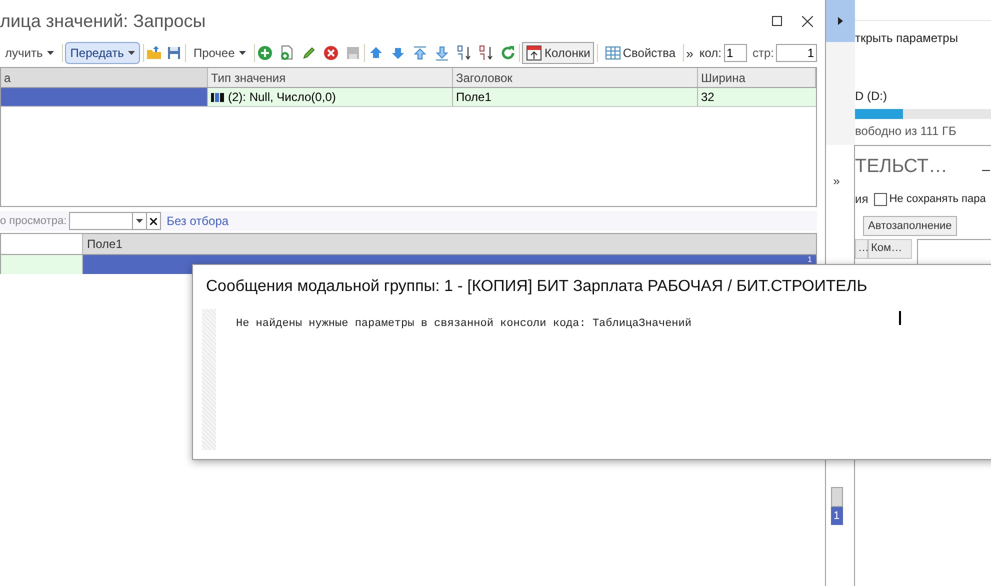 The width and height of the screenshot is (991, 586). Describe the element at coordinates (29, 53) in the screenshot. I see `menu-button: лучить` at that location.